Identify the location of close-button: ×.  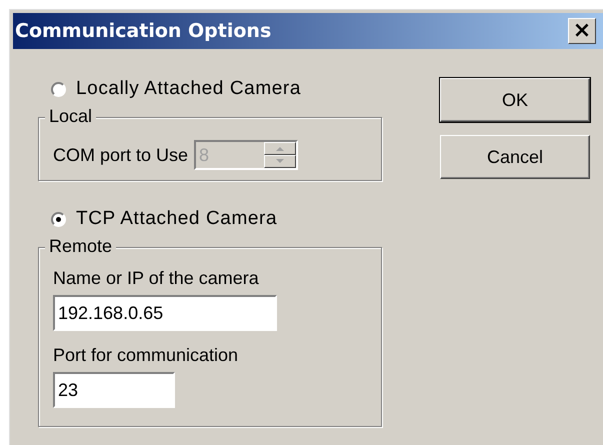
(582, 31).